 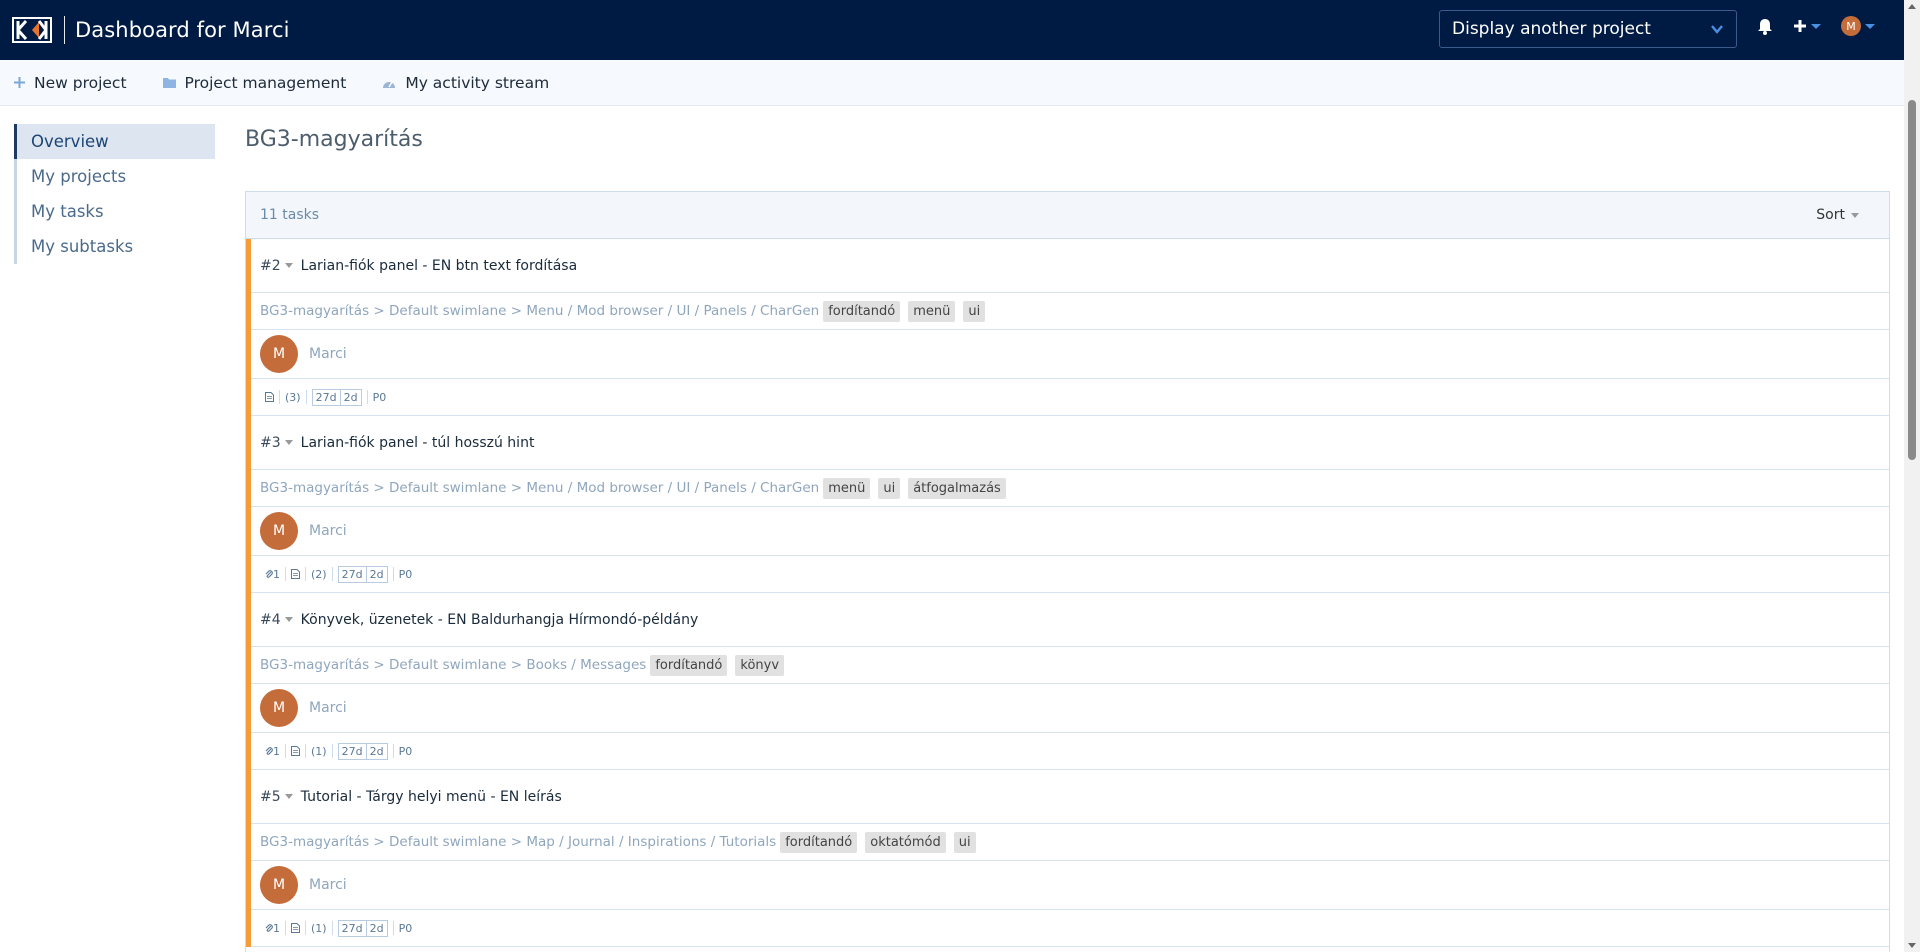 I want to click on new-project-link: New project, so click(x=70, y=83).